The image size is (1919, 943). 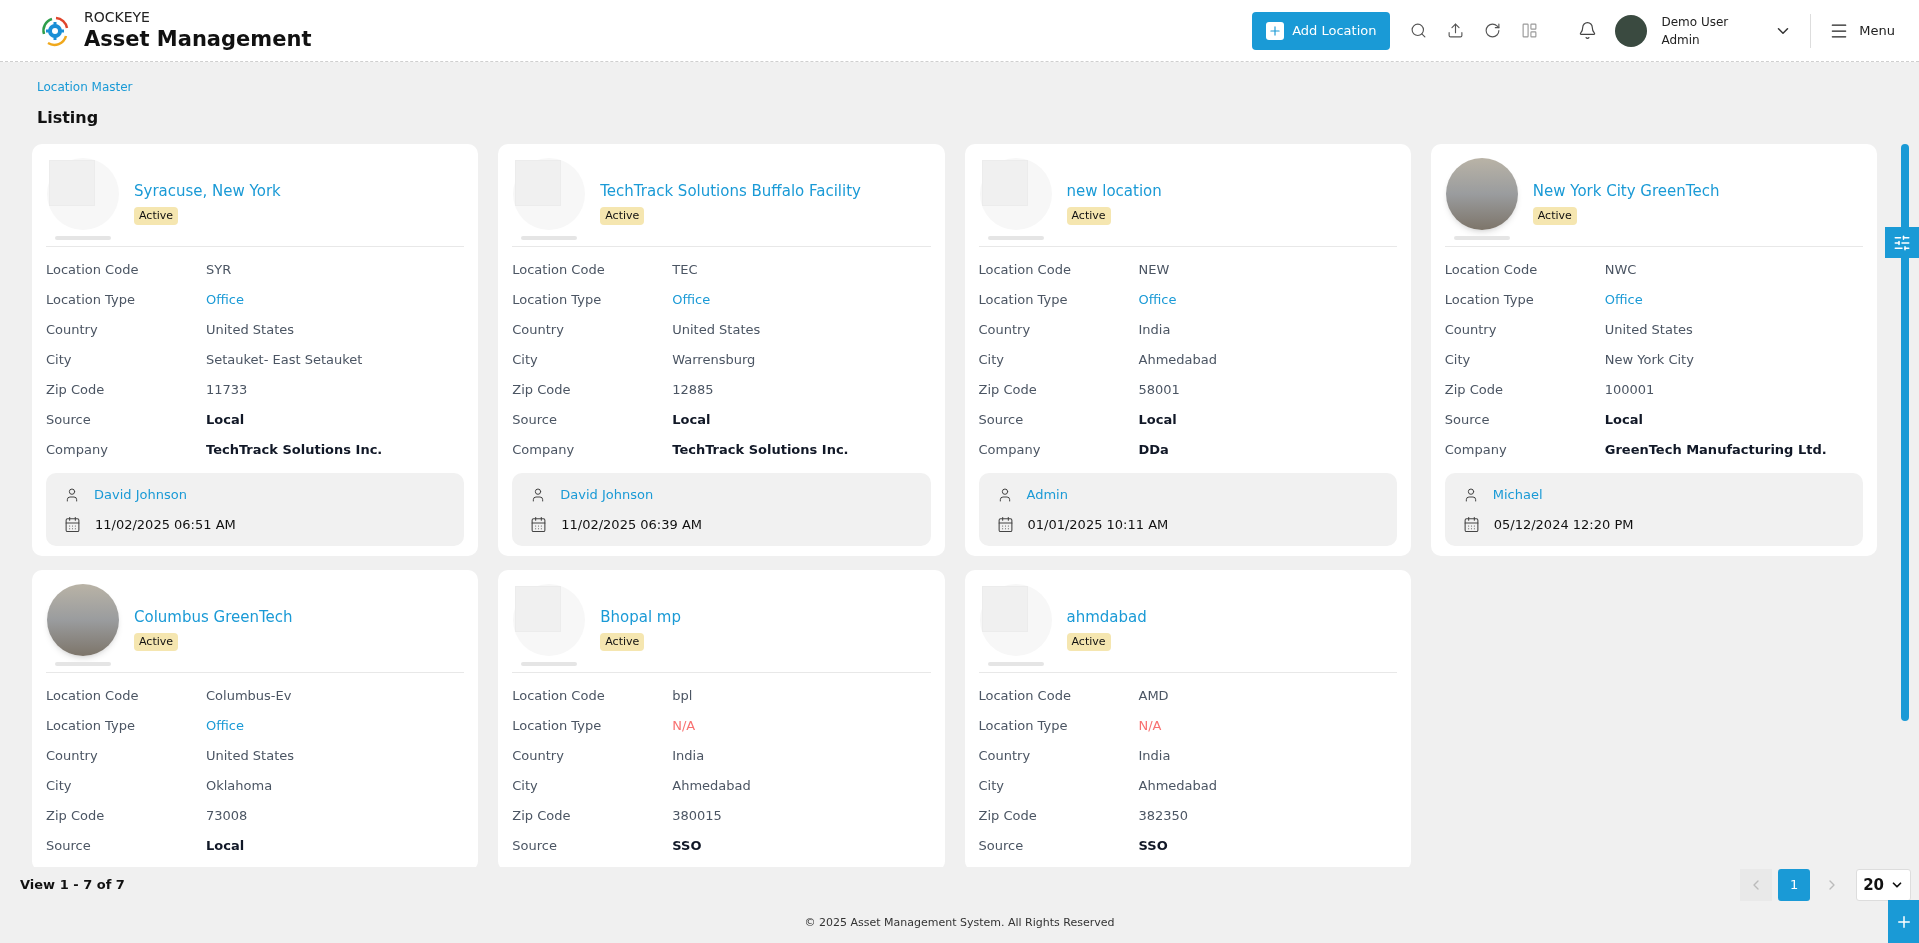 What do you see at coordinates (1695, 22) in the screenshot?
I see `user-name: Demo User` at bounding box center [1695, 22].